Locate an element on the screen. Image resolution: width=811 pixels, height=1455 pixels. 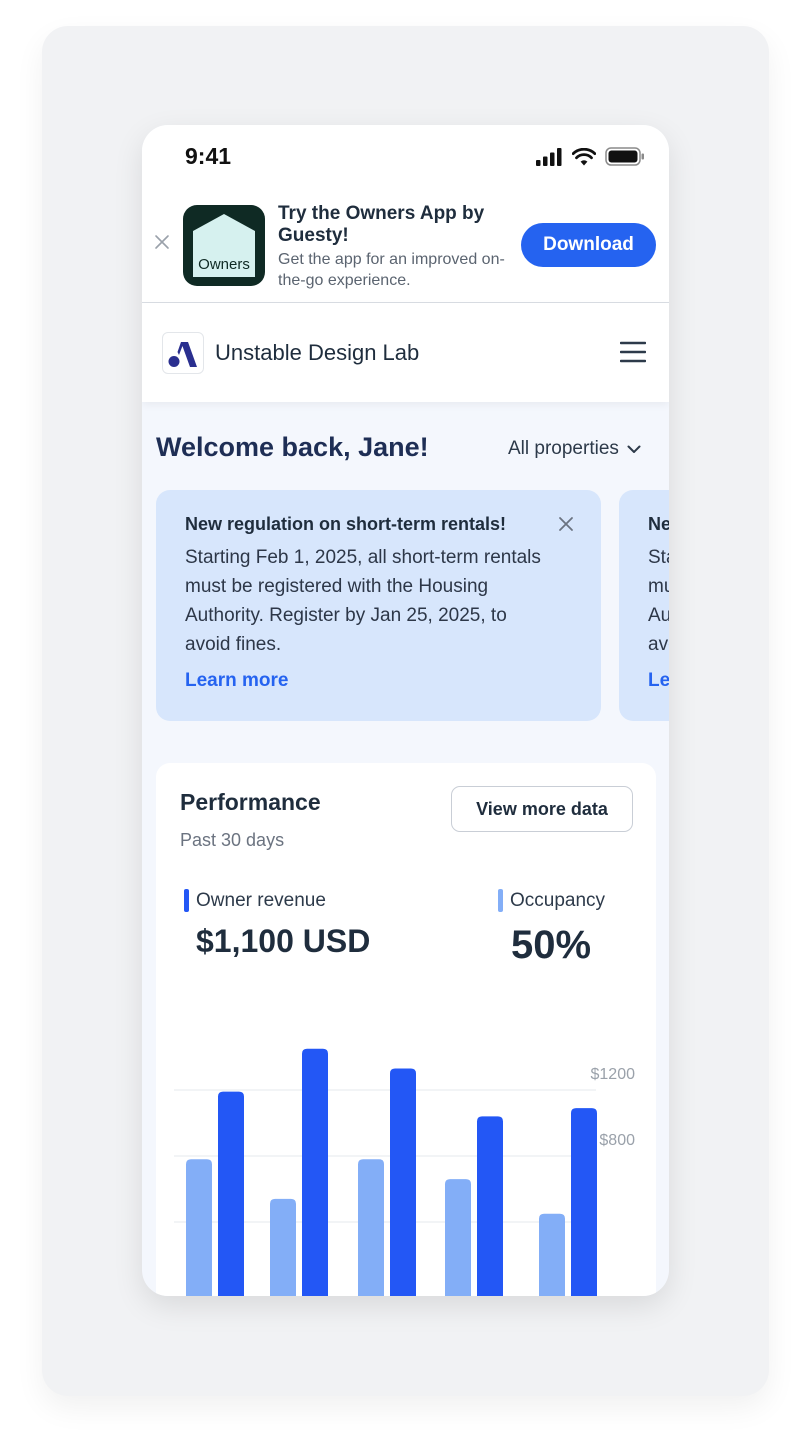
logo-icon is located at coordinates (182, 354).